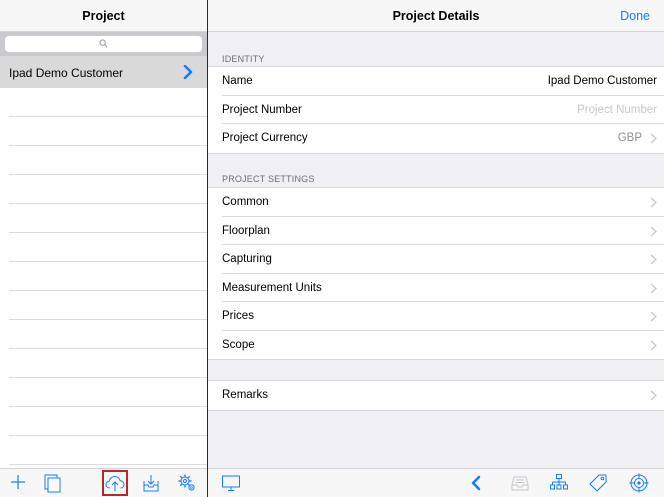 The image size is (664, 497). I want to click on copy-icon, so click(53, 483).